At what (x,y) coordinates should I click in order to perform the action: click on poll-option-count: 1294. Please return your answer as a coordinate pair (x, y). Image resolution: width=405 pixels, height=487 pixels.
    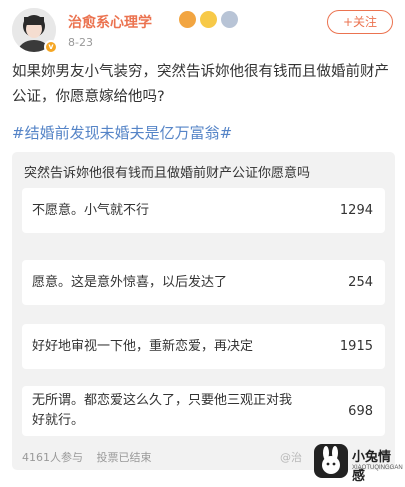
    Looking at the image, I should click on (356, 210).